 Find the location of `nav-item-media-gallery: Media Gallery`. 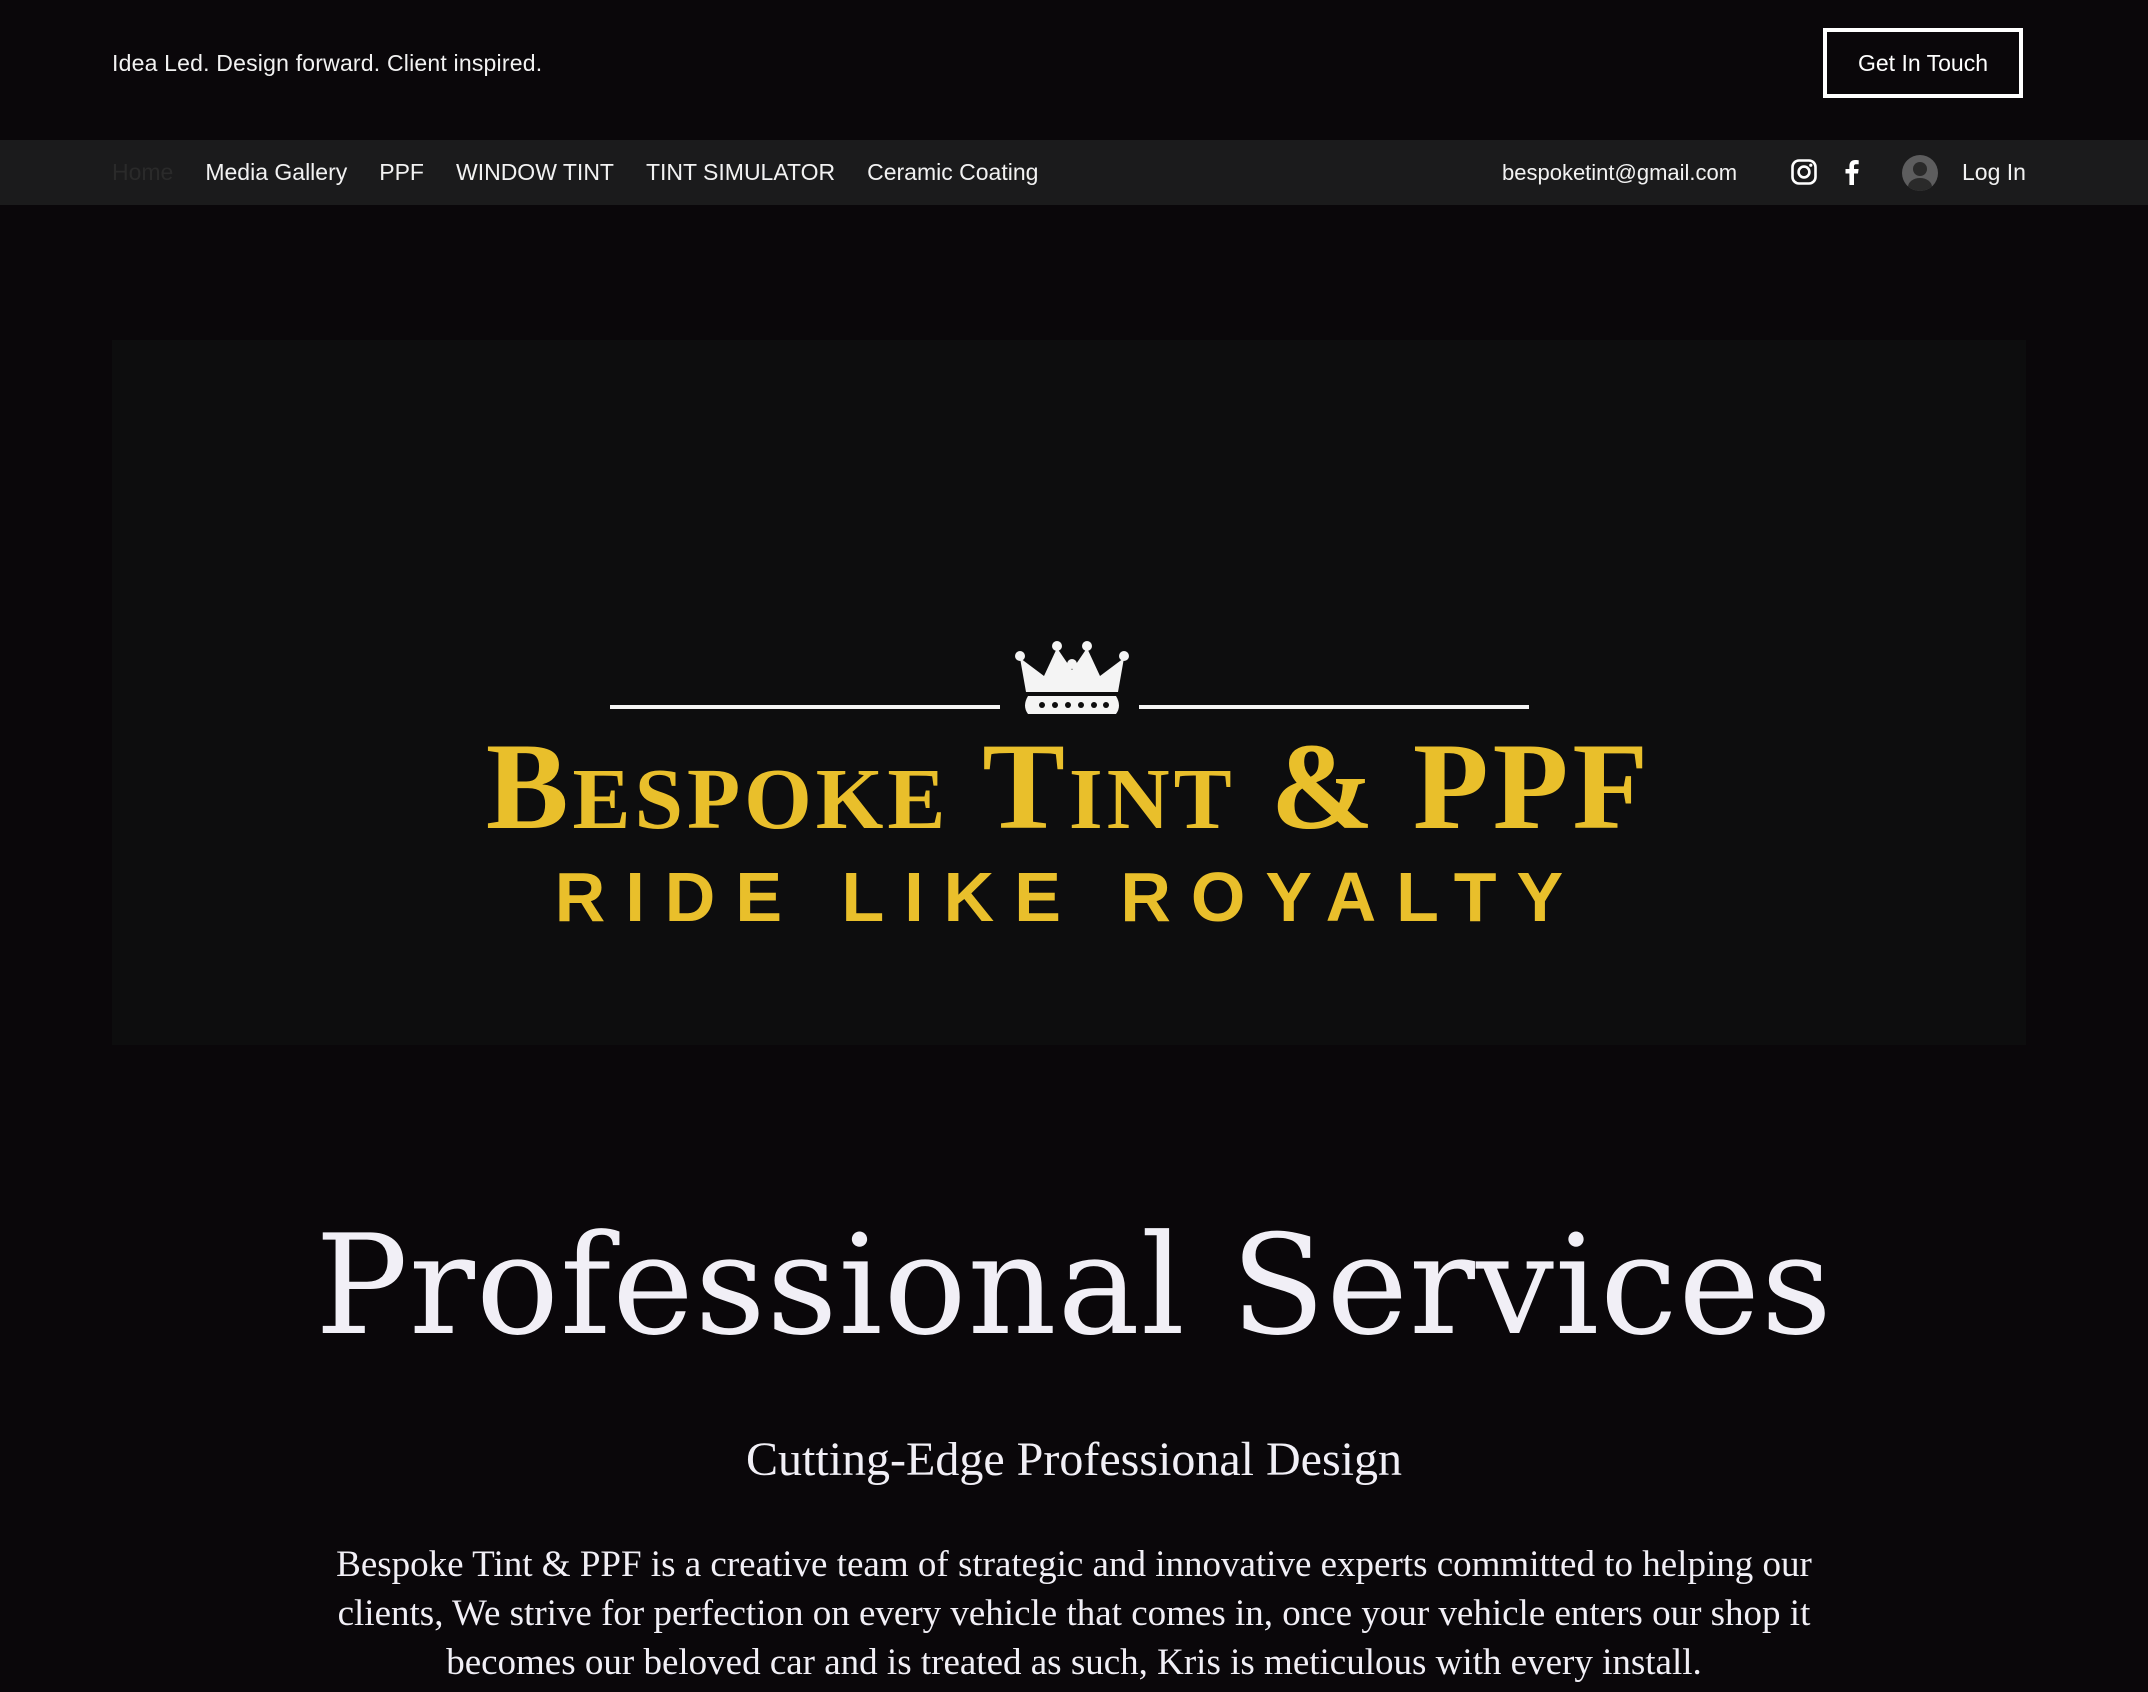

nav-item-media-gallery: Media Gallery is located at coordinates (276, 172).